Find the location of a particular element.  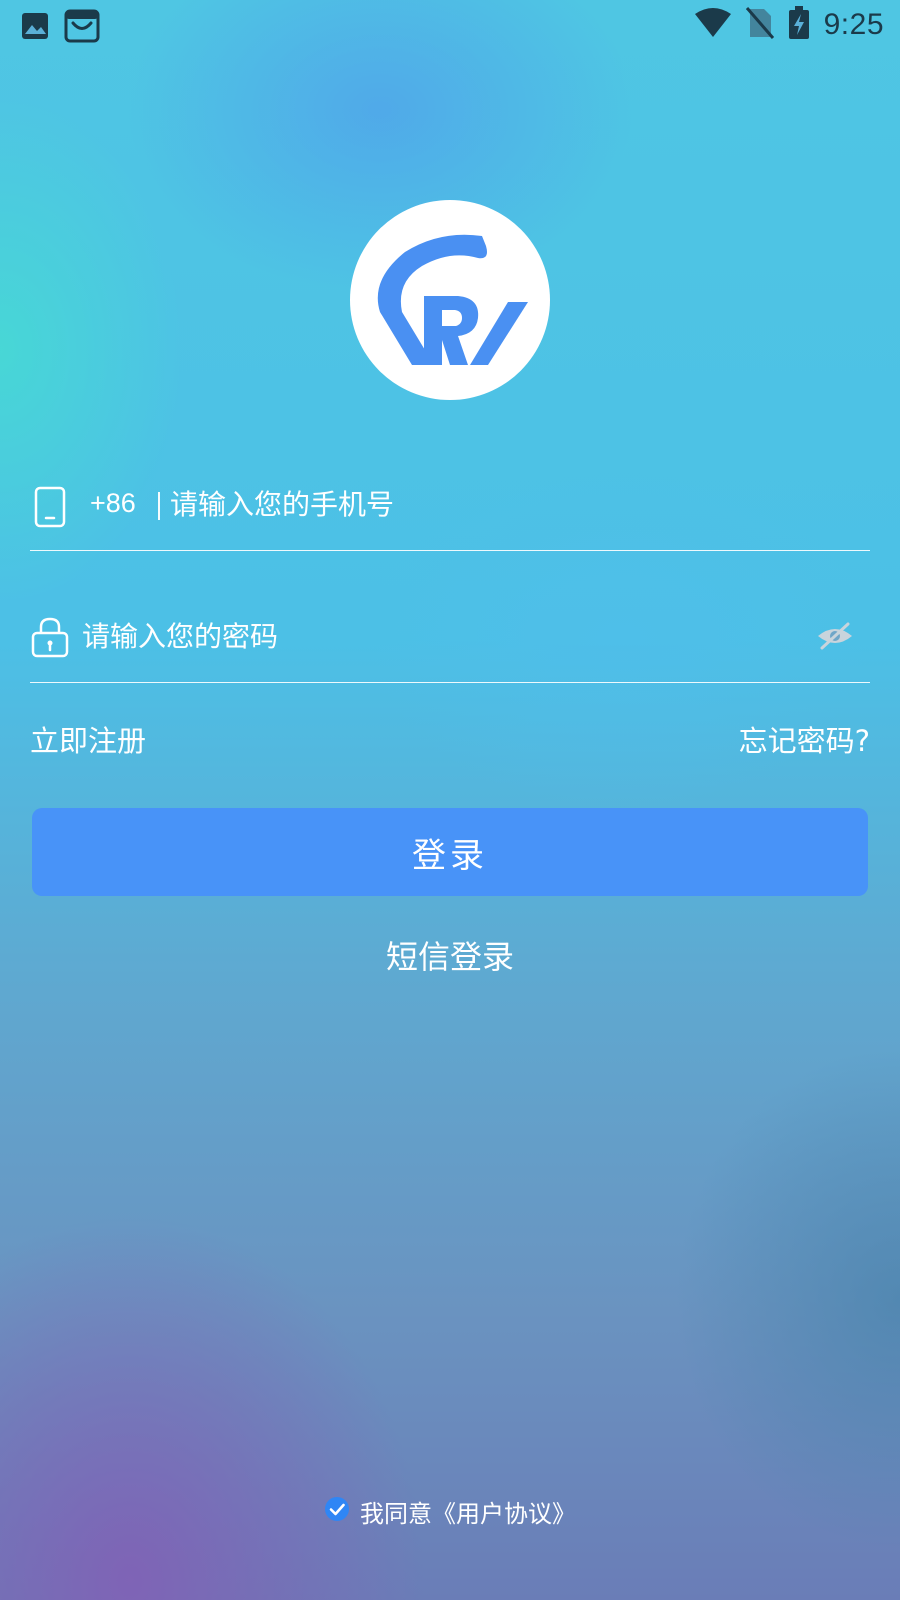

checkbox-checked-icon is located at coordinates (337, 1512).